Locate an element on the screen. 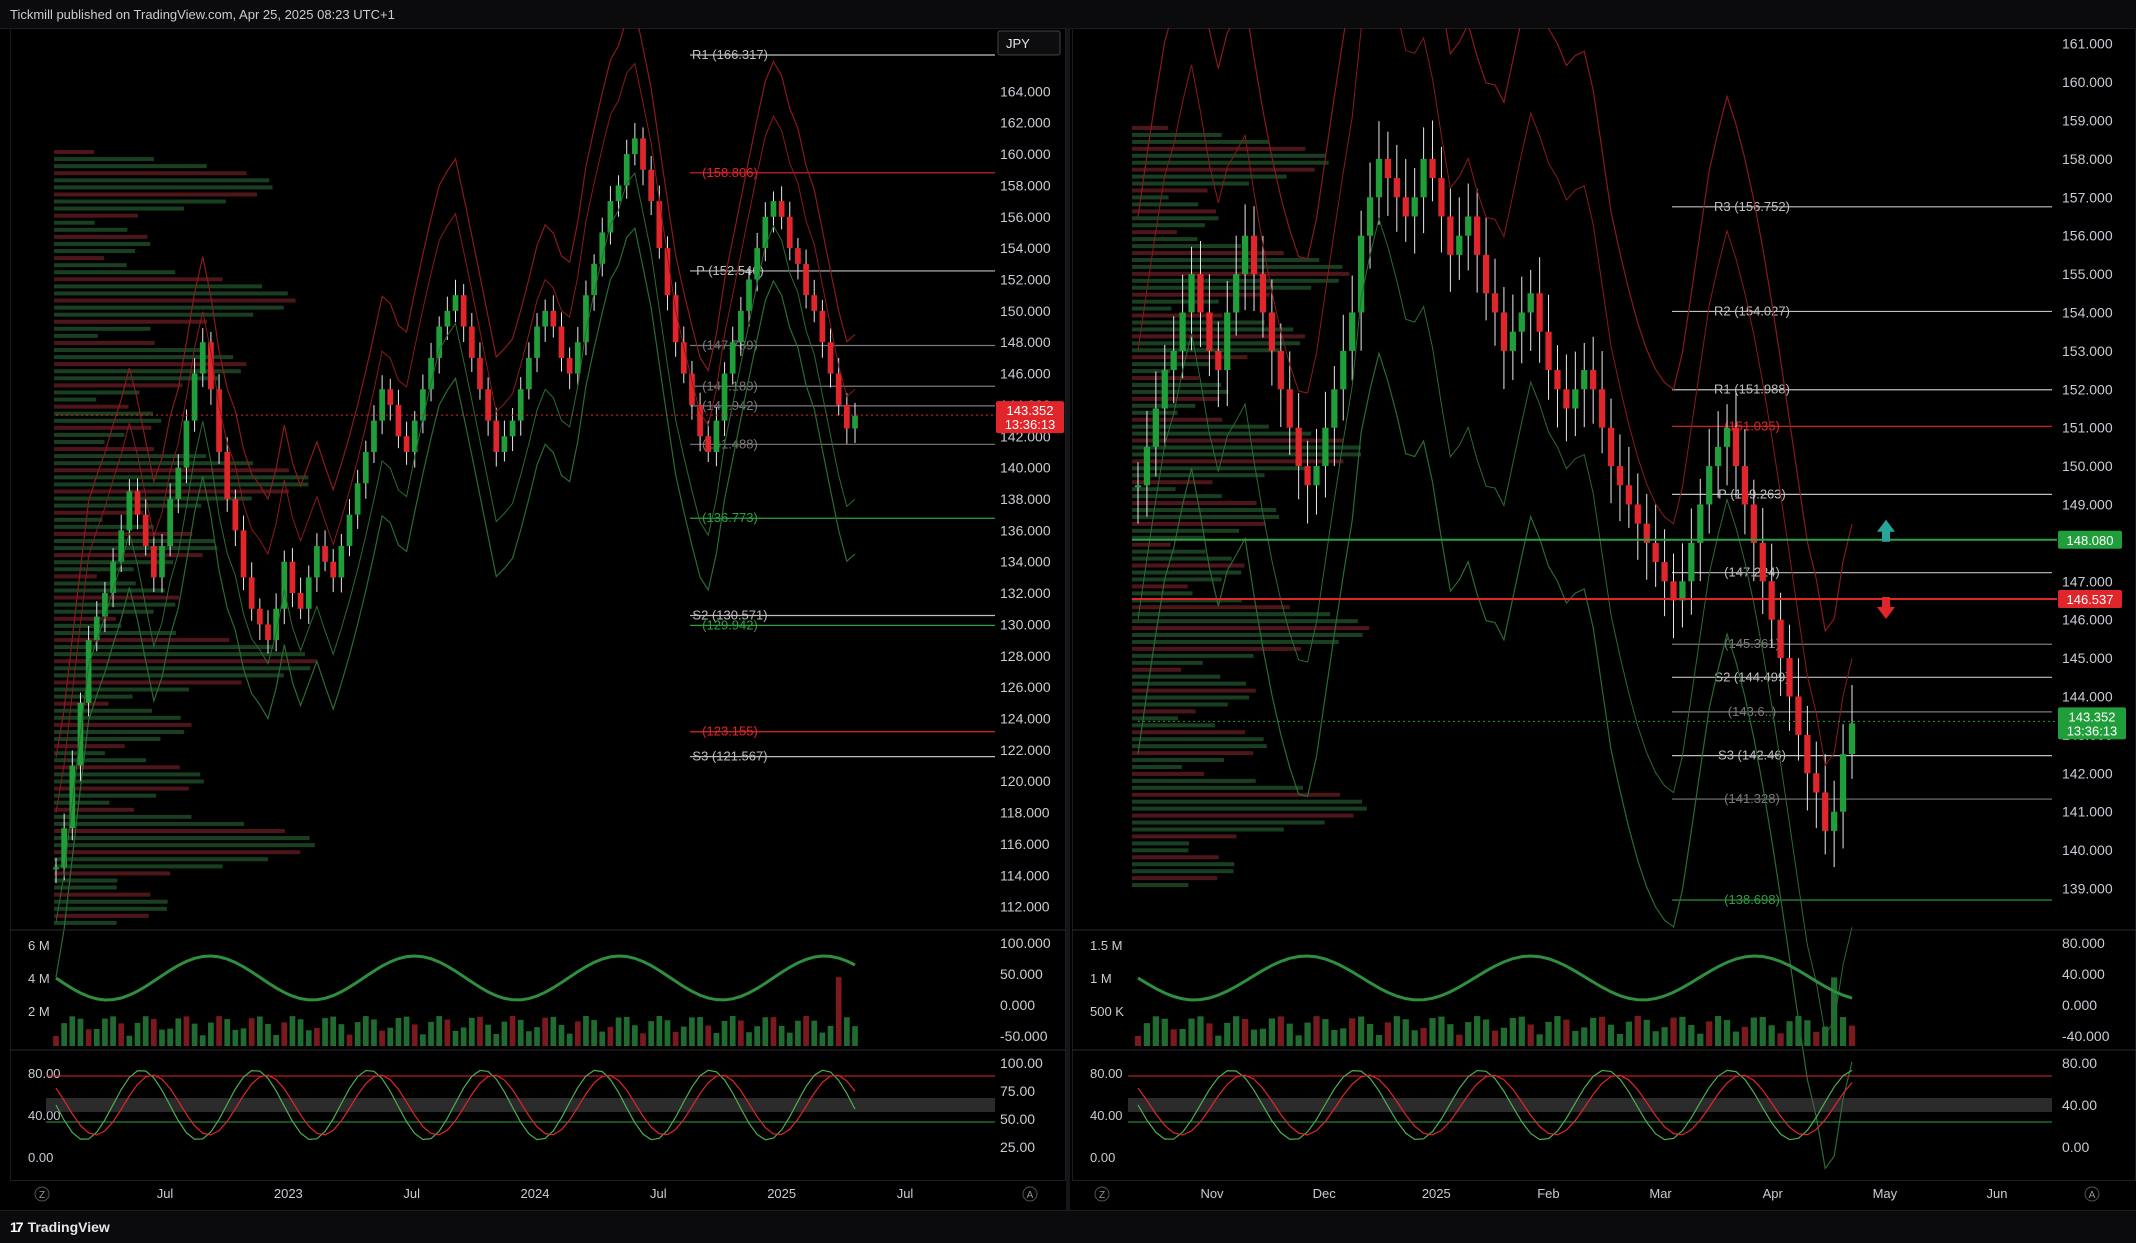 This screenshot has height=1243, width=2136. stoch-right-tick: 25.00 is located at coordinates (1017, 1147).